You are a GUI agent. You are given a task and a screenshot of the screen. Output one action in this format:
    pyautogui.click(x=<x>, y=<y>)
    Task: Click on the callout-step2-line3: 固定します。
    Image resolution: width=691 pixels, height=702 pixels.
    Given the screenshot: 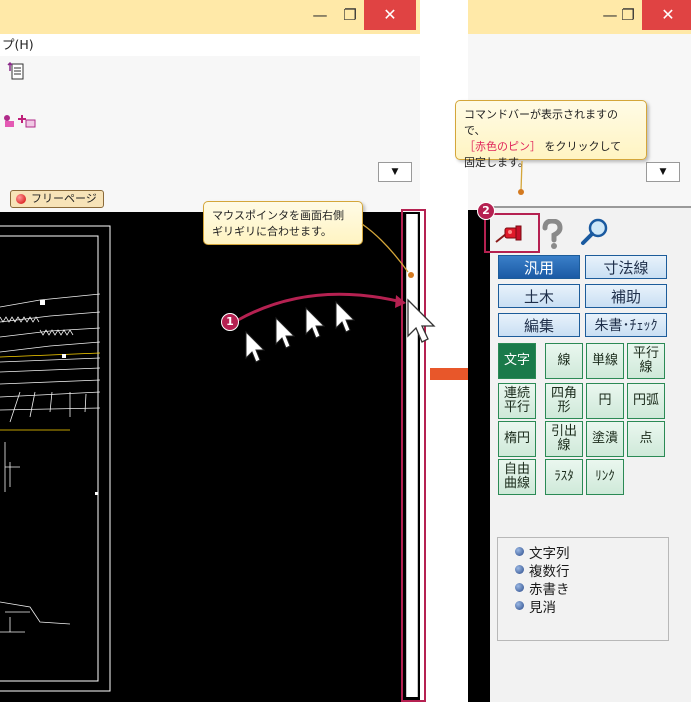 What is the action you would take?
    pyautogui.click(x=496, y=162)
    